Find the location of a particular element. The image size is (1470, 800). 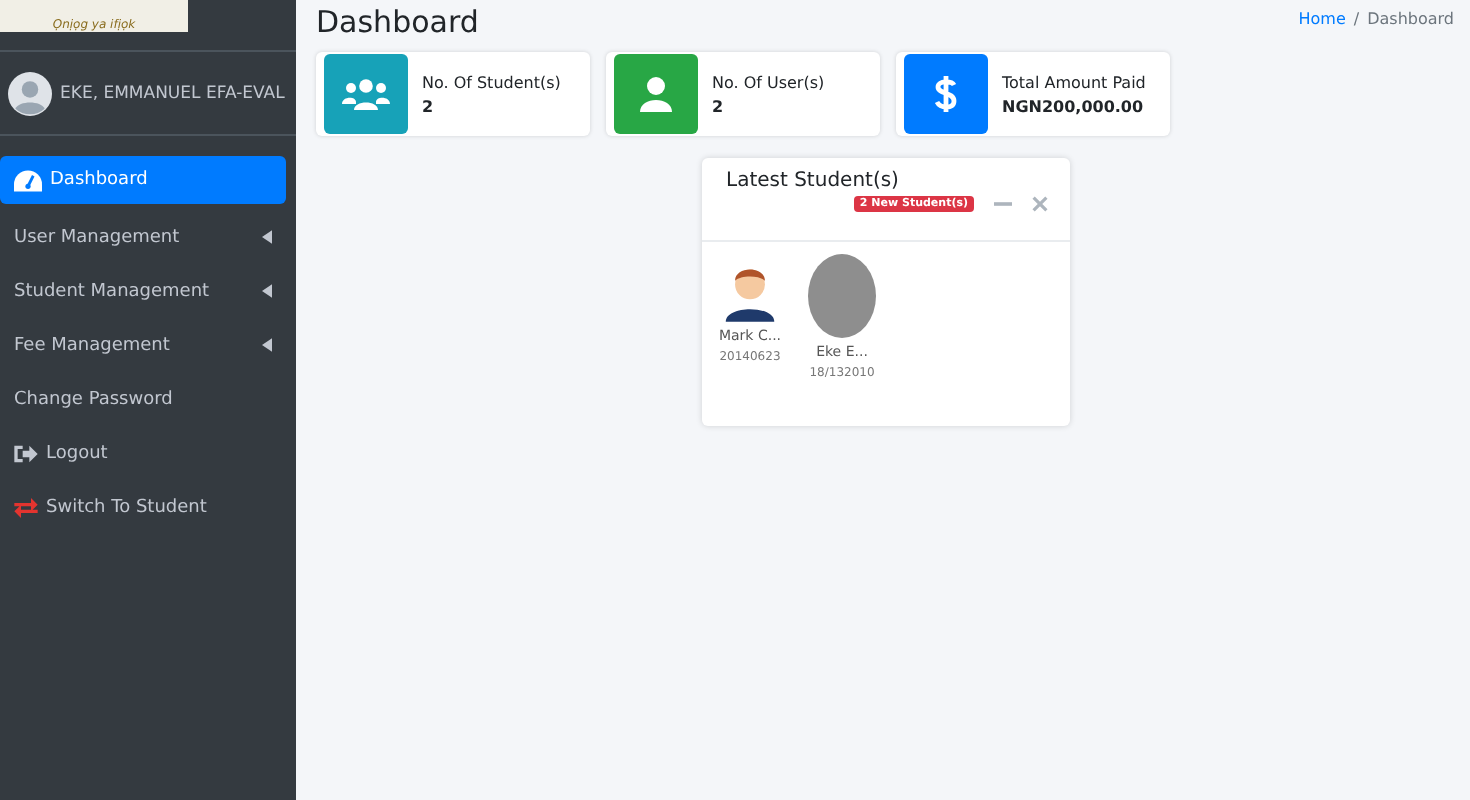

swap-arrows-icon is located at coordinates (26, 507).